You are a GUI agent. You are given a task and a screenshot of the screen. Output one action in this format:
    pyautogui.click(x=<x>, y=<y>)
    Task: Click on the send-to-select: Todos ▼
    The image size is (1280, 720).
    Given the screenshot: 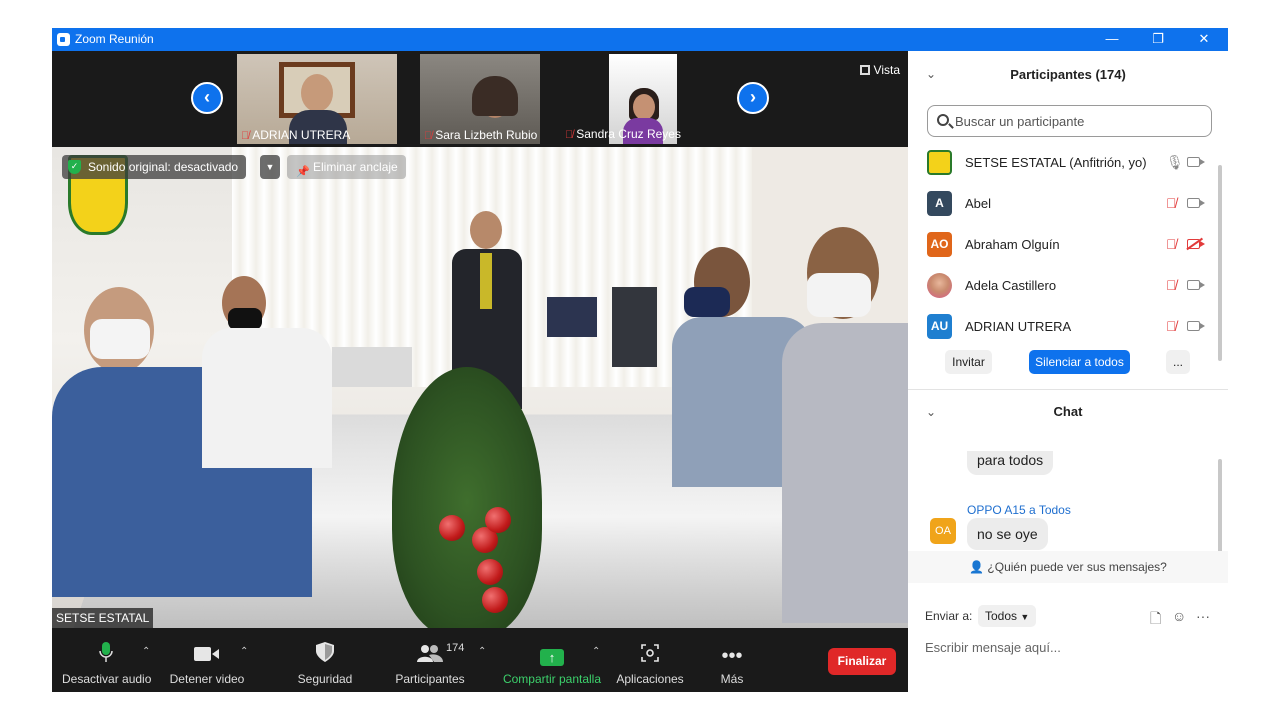 What is the action you would take?
    pyautogui.click(x=1007, y=616)
    